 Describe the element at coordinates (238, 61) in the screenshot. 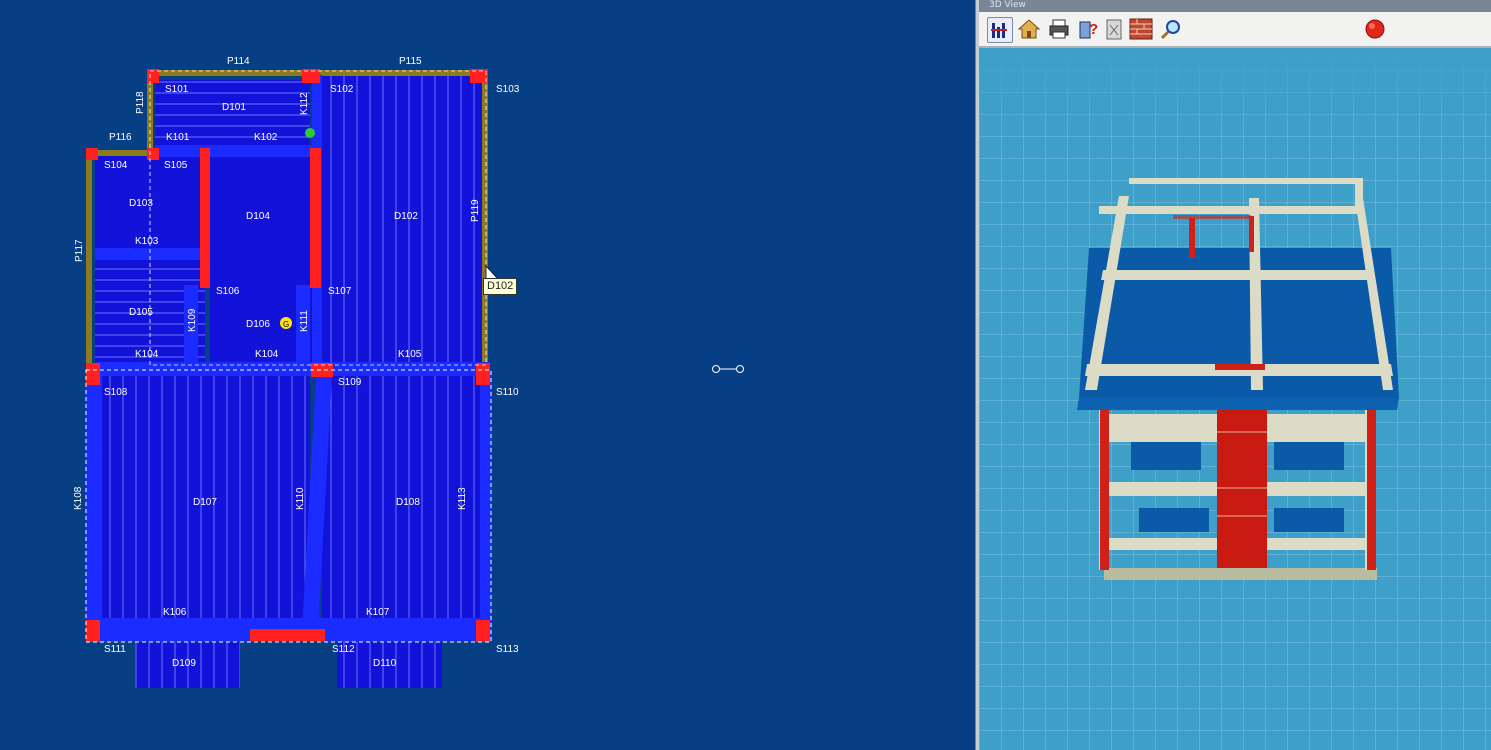

I see `svg-text: P114` at that location.